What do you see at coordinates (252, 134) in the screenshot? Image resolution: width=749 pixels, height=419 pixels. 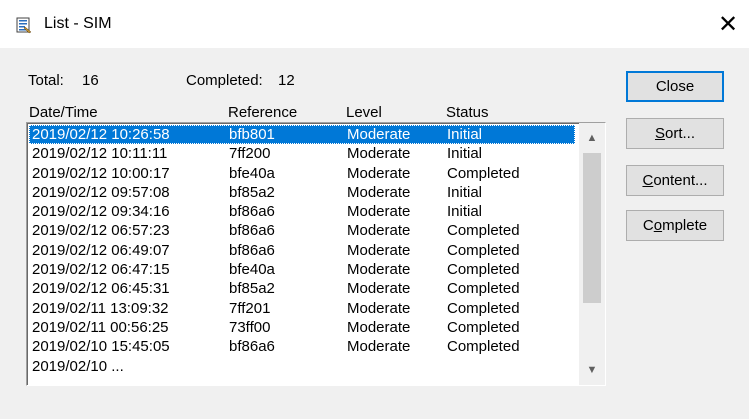 I see `cell-reference: bfb801` at bounding box center [252, 134].